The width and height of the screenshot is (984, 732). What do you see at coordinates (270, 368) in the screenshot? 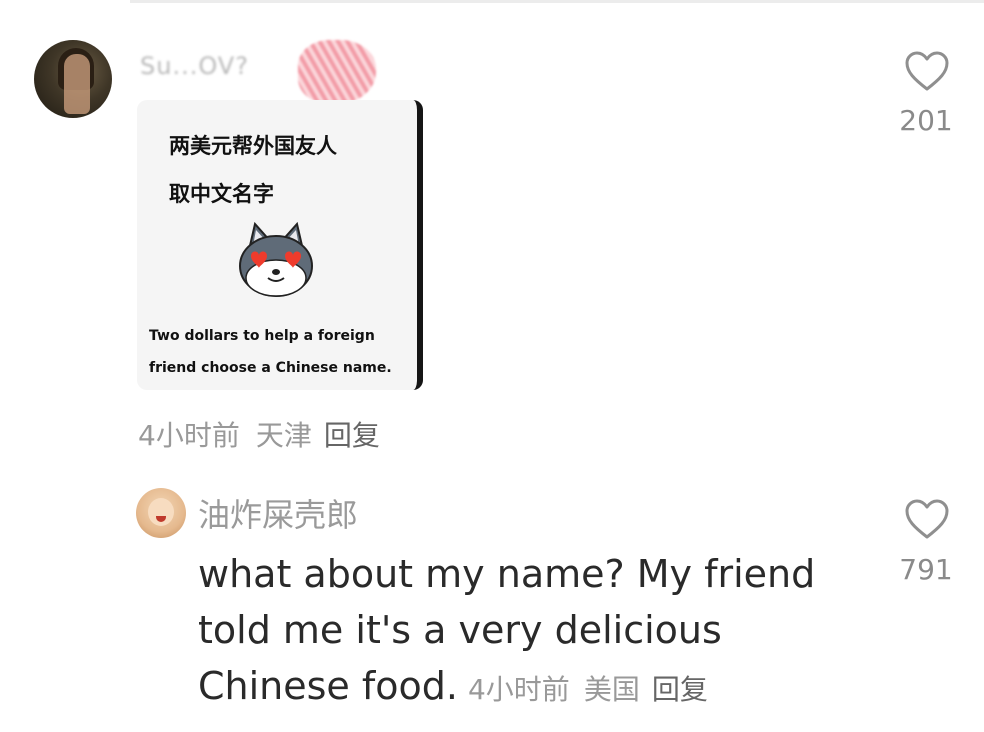
I see `card-english-line-2: friend choose a Chinese name.` at bounding box center [270, 368].